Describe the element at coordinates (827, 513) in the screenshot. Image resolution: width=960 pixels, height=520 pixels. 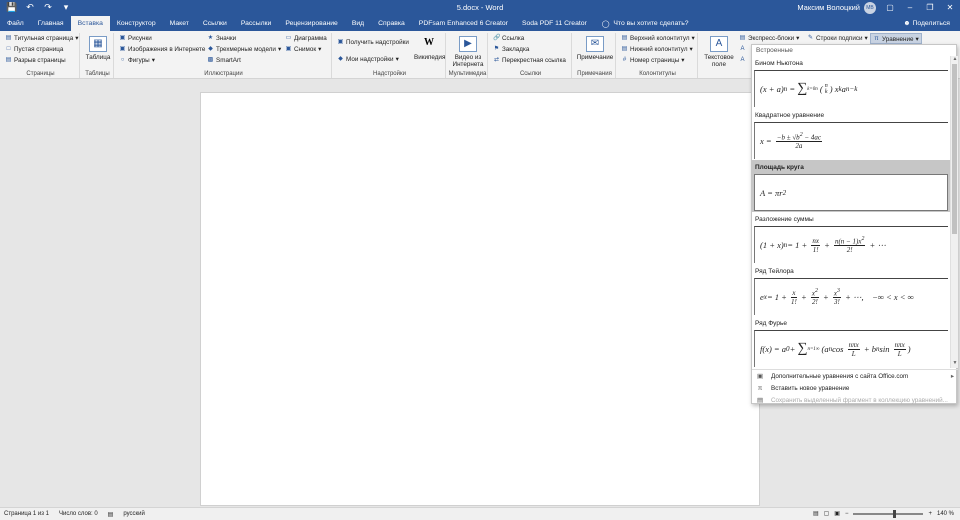
I see `print-layout-icon: ▢` at that location.